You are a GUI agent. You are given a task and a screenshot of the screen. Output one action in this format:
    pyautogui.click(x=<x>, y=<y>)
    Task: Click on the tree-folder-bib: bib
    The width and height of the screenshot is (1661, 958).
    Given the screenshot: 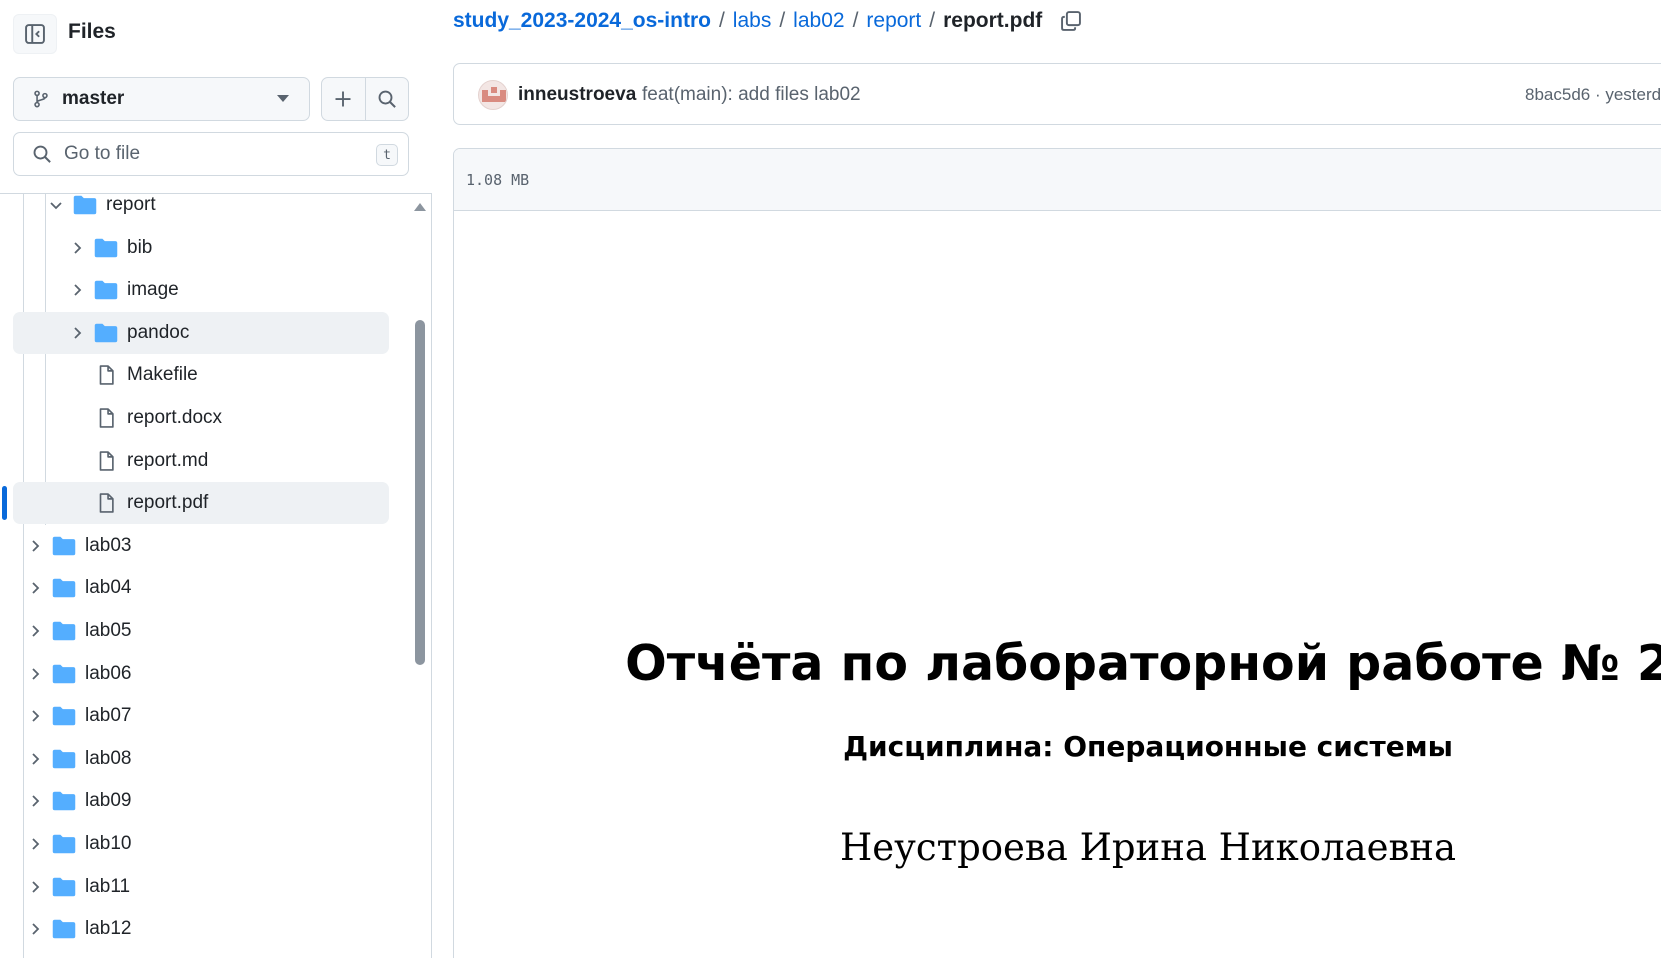 What is the action you would take?
    pyautogui.click(x=201, y=248)
    